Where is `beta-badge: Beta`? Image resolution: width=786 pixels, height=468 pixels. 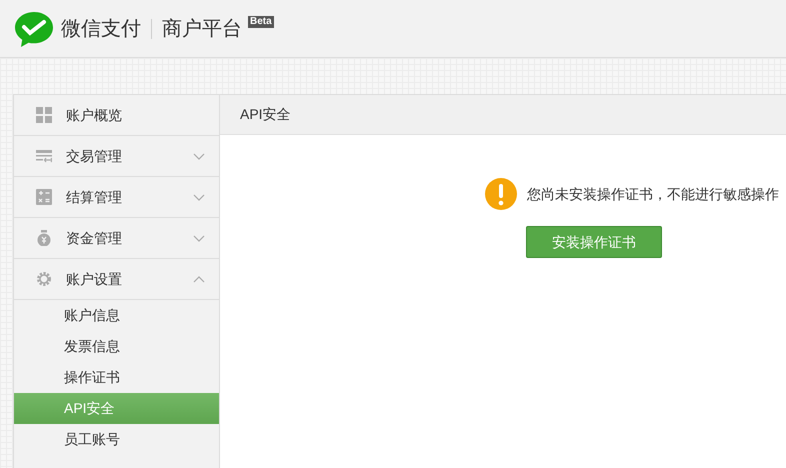
beta-badge: Beta is located at coordinates (261, 22).